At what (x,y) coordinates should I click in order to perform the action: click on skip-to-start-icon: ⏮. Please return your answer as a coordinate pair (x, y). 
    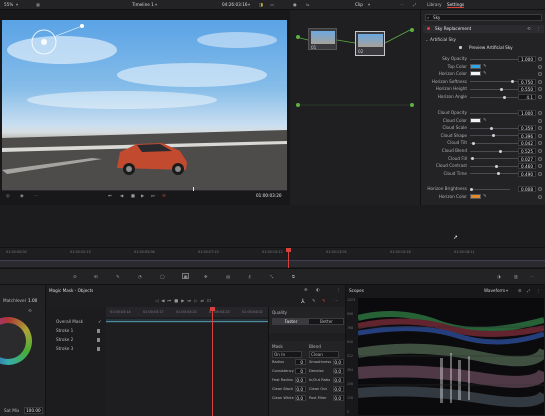
    Looking at the image, I should click on (110, 195).